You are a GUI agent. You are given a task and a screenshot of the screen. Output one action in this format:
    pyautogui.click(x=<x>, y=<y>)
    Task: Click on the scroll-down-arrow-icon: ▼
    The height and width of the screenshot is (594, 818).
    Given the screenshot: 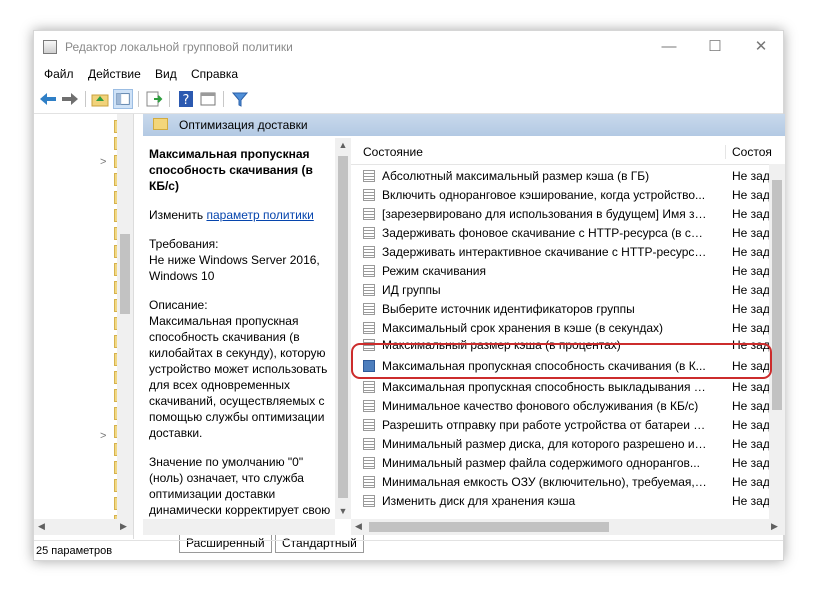 What is the action you would take?
    pyautogui.click(x=343, y=511)
    